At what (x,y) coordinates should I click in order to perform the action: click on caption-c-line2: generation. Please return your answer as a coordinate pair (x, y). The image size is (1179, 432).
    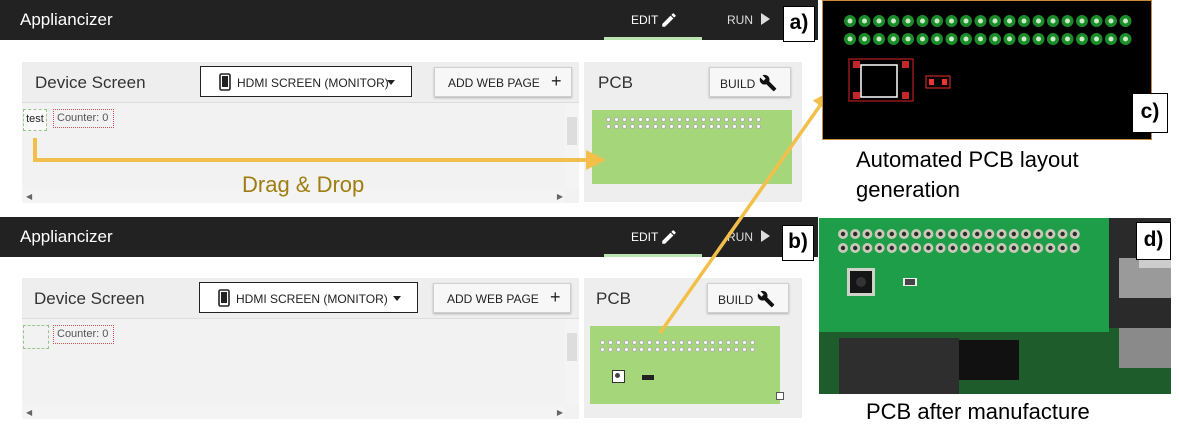
    Looking at the image, I should click on (908, 189).